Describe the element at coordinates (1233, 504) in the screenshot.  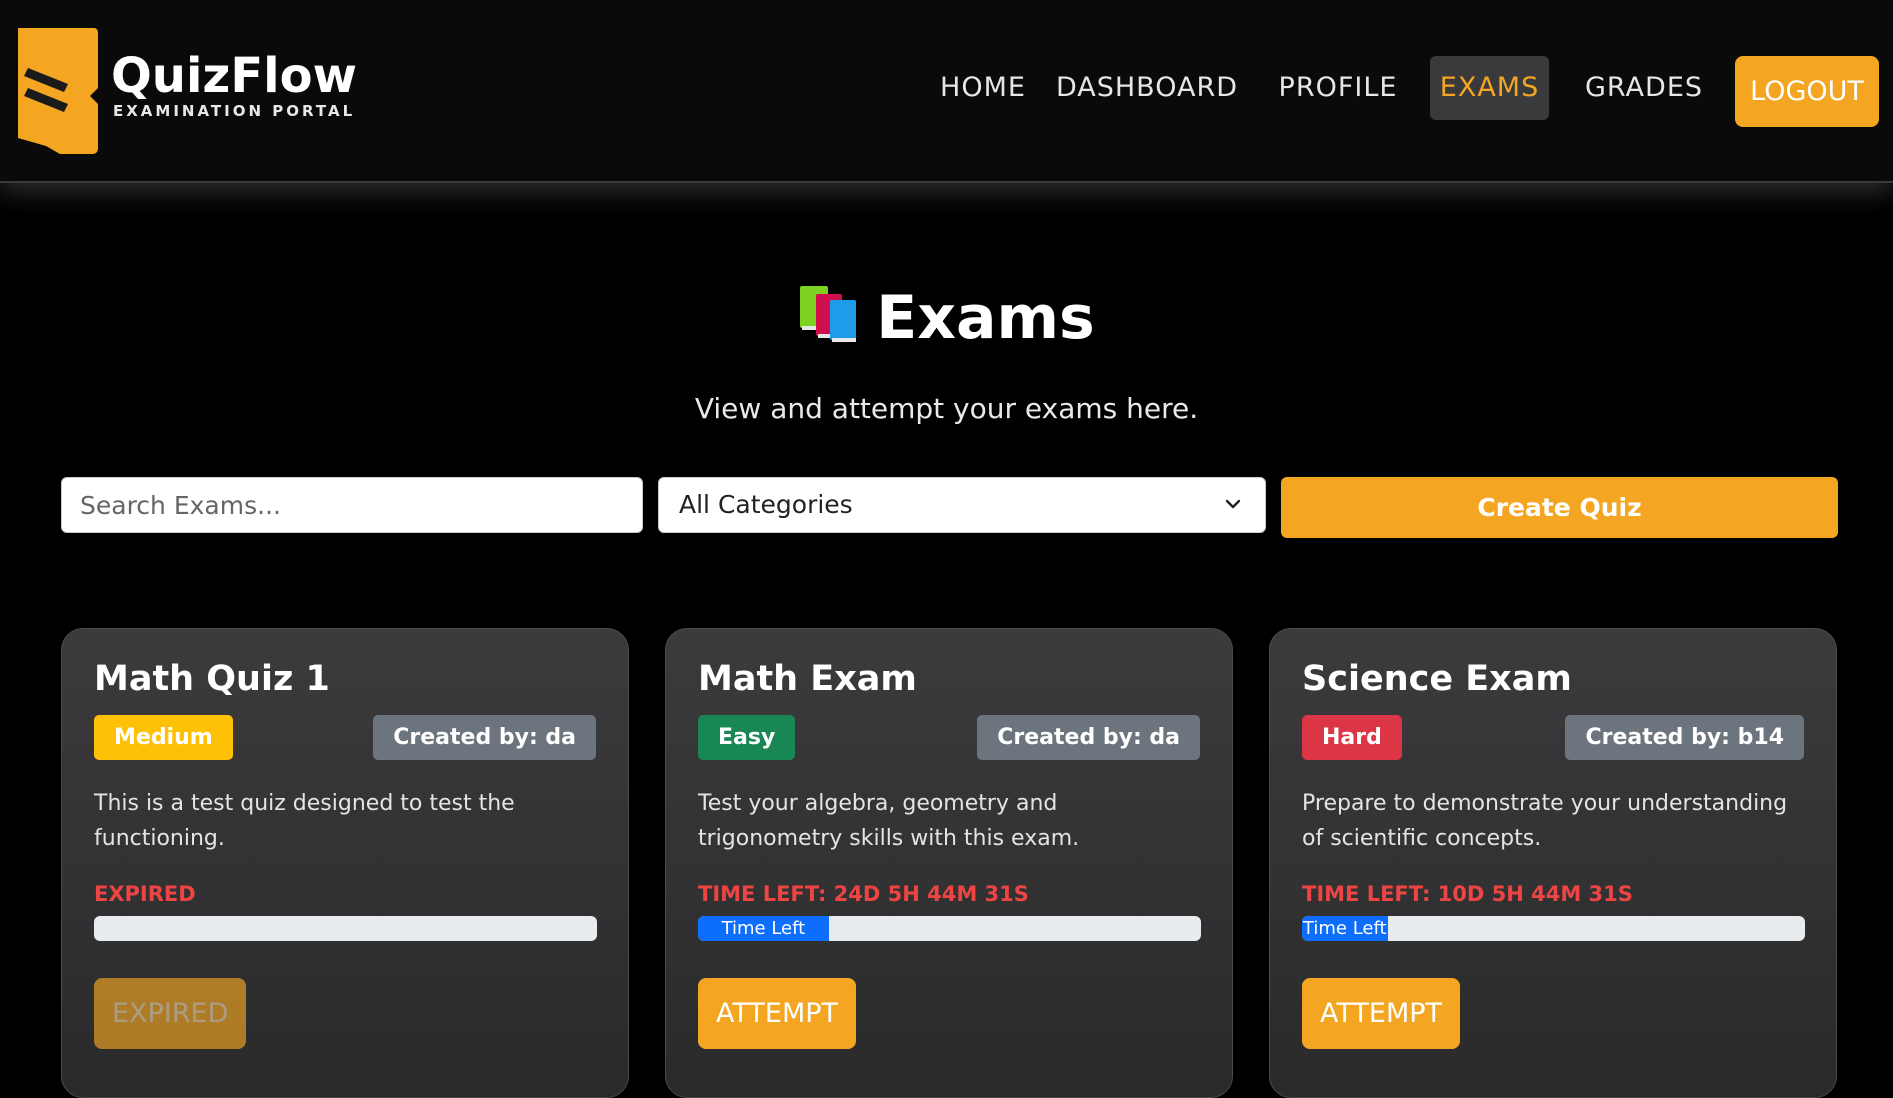
I see `chevron-down-icon` at that location.